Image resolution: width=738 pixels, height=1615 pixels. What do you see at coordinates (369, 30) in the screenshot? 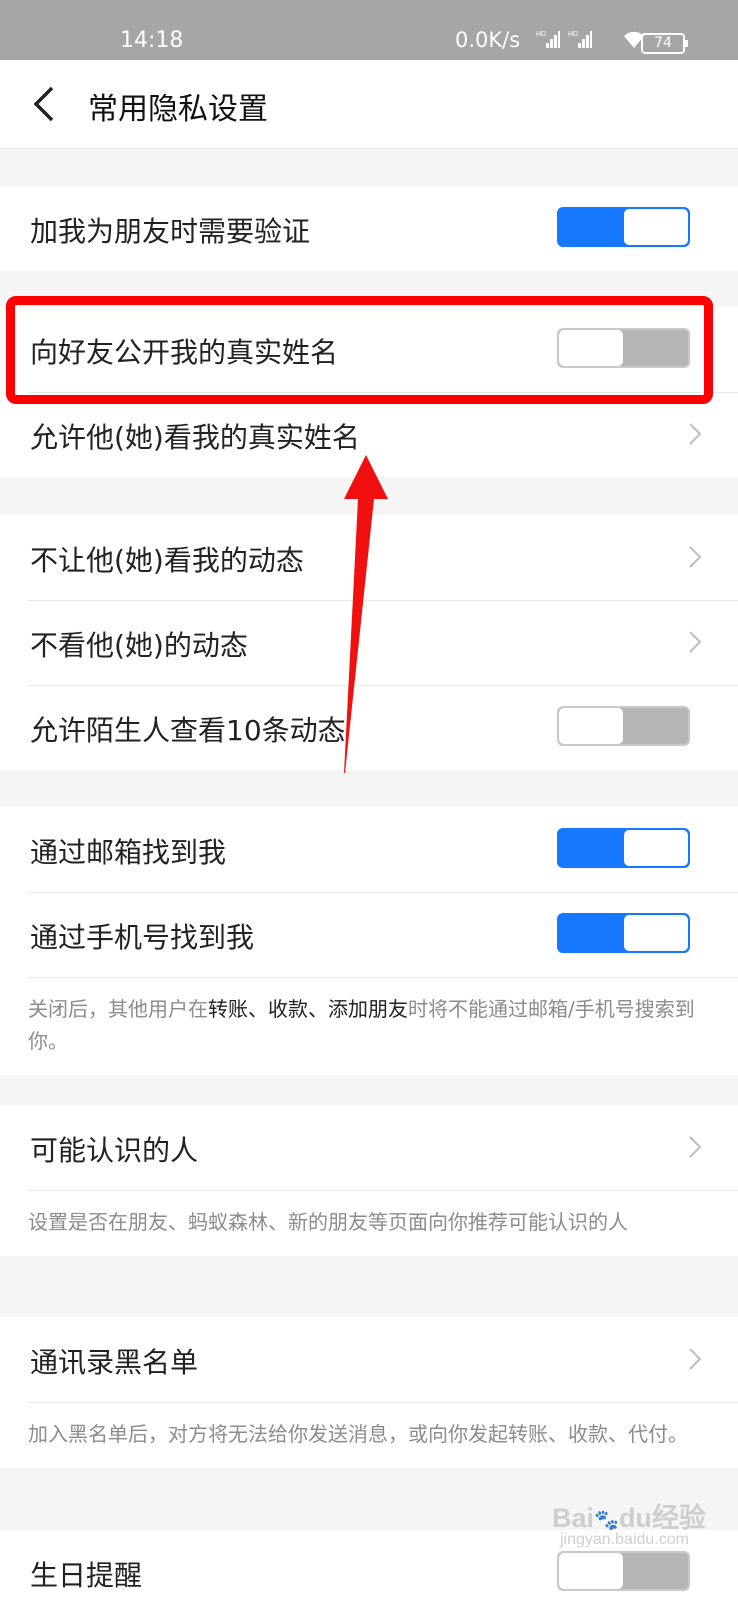
I see `status-bar: 14:18 0.0K/s HD HD 74` at bounding box center [369, 30].